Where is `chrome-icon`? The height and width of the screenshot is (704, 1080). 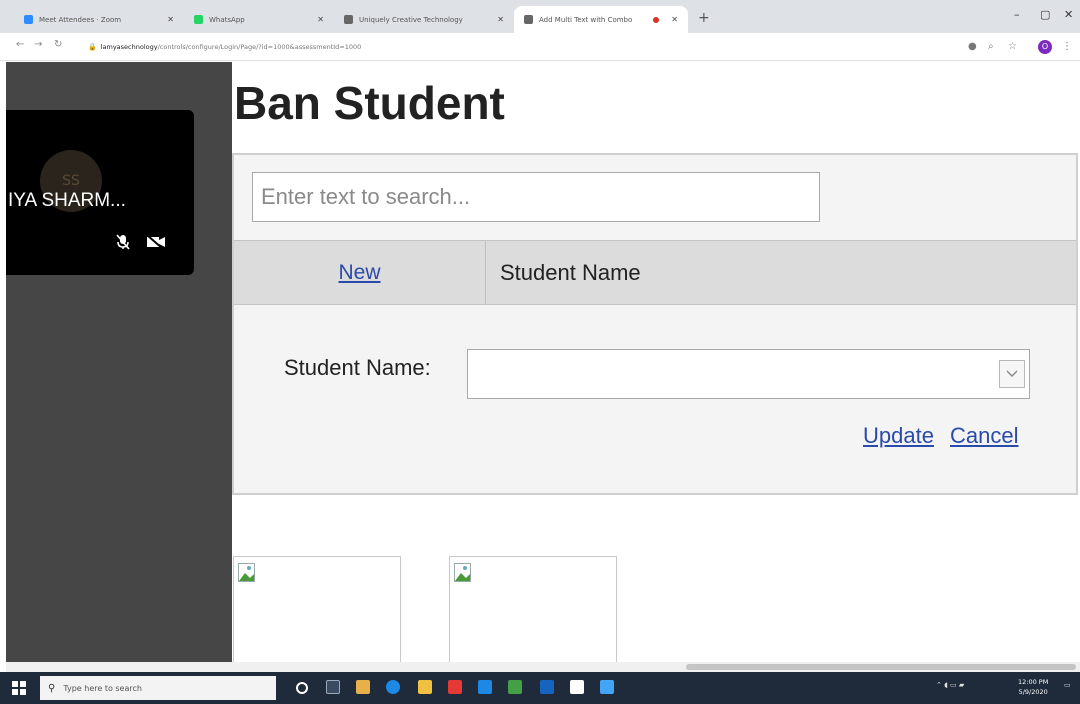 chrome-icon is located at coordinates (363, 687).